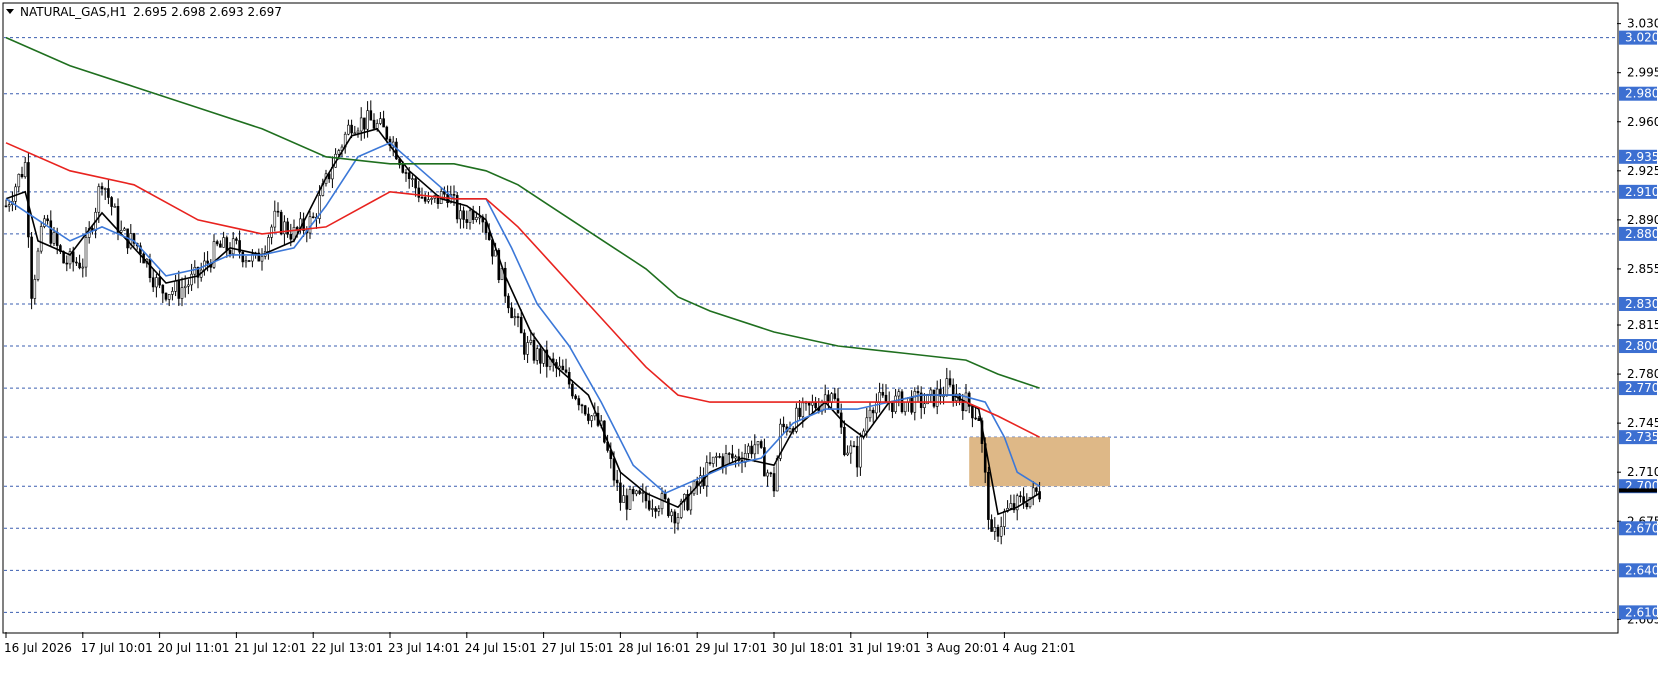 The height and width of the screenshot is (684, 1658). I want to click on level-price-label: 2.880, so click(1641, 234).